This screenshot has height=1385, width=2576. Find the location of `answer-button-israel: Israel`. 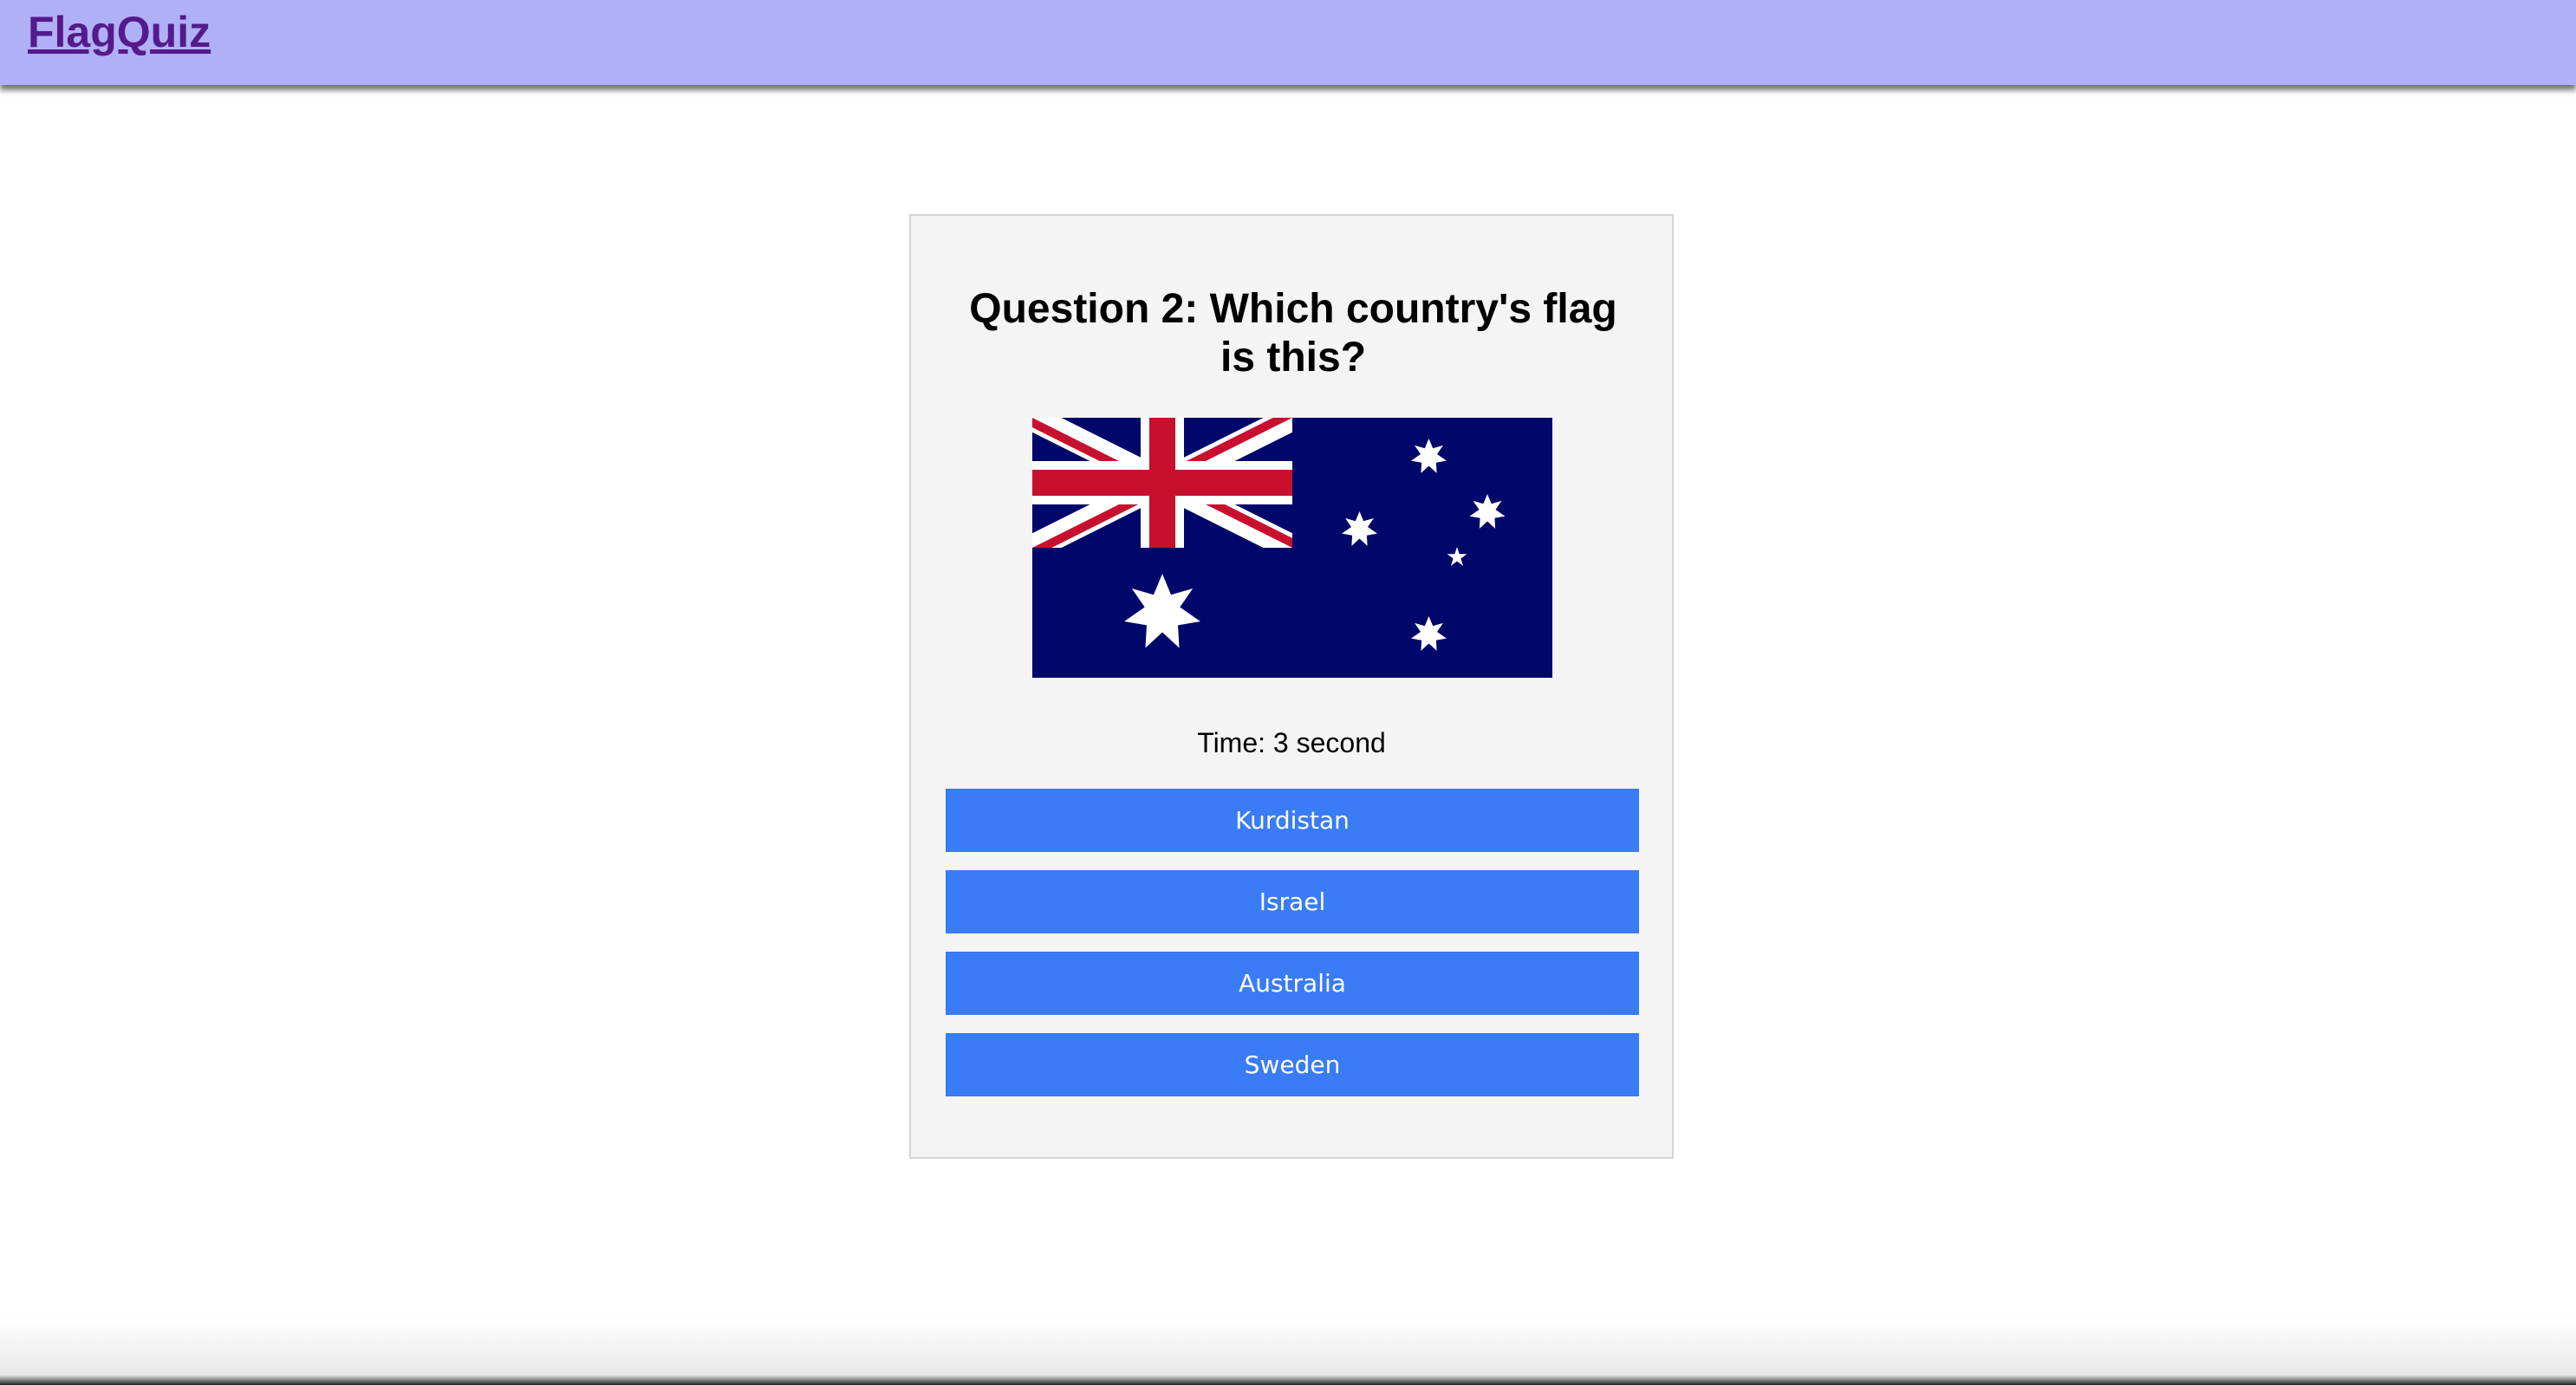

answer-button-israel: Israel is located at coordinates (1292, 902).